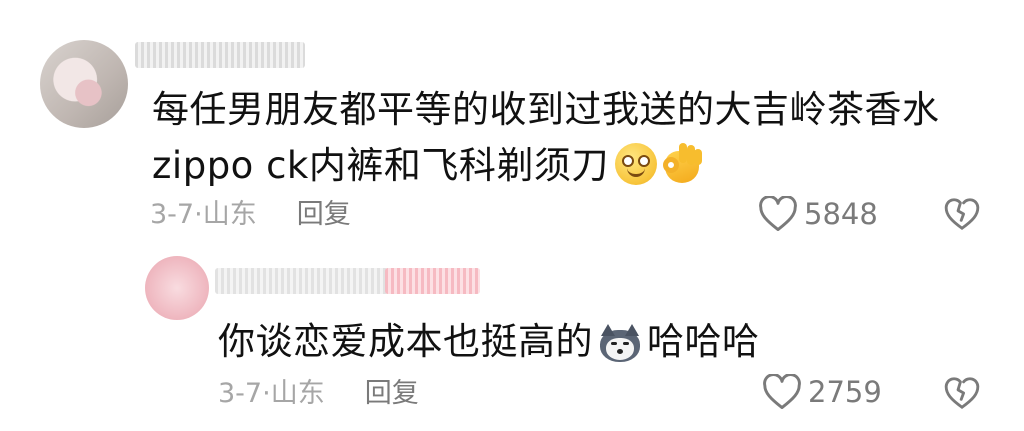 The height and width of the screenshot is (431, 1024). Describe the element at coordinates (380, 165) in the screenshot. I see `comment-text-line: zippo ck内裤和飞科剃须刀` at that location.